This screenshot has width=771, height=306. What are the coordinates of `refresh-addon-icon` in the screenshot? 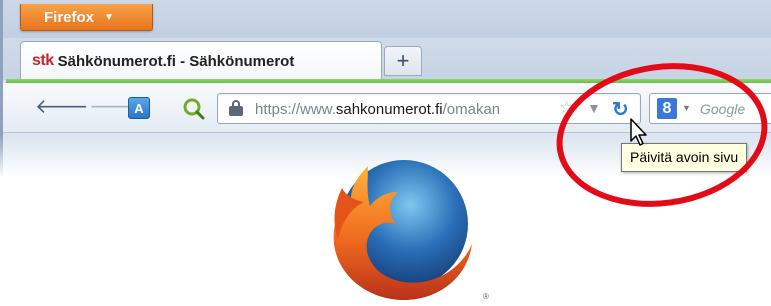 It's located at (193, 108).